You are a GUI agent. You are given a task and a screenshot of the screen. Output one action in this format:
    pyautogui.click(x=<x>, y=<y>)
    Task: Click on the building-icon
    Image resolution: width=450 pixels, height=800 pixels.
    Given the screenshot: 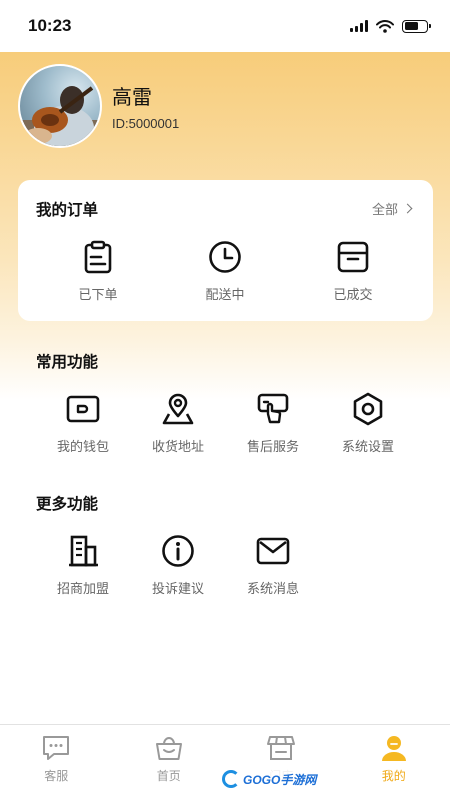 What is the action you would take?
    pyautogui.click(x=83, y=551)
    